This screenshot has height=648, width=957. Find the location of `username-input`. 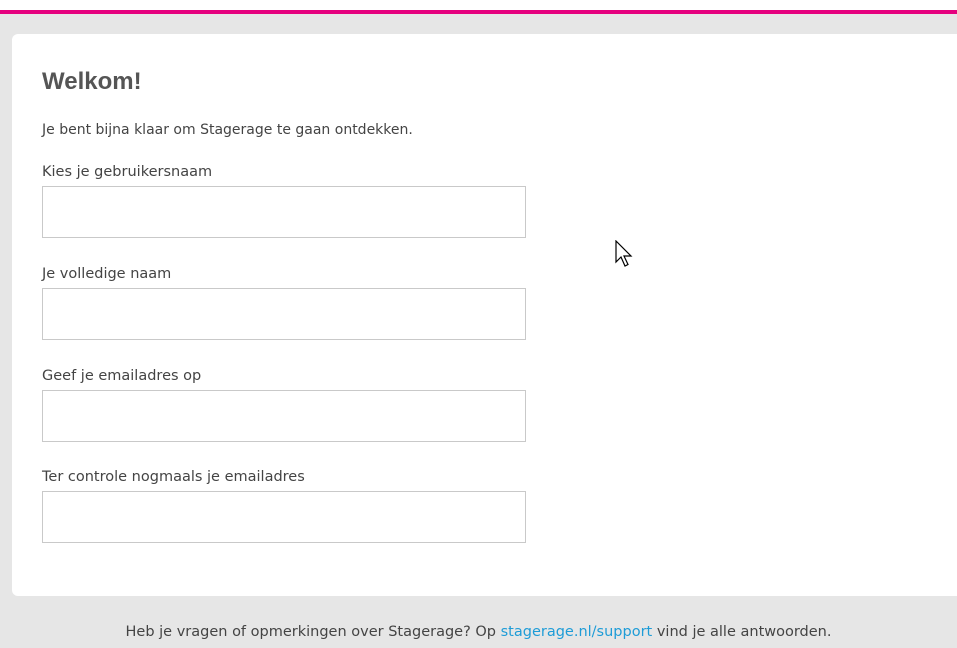

username-input is located at coordinates (284, 212).